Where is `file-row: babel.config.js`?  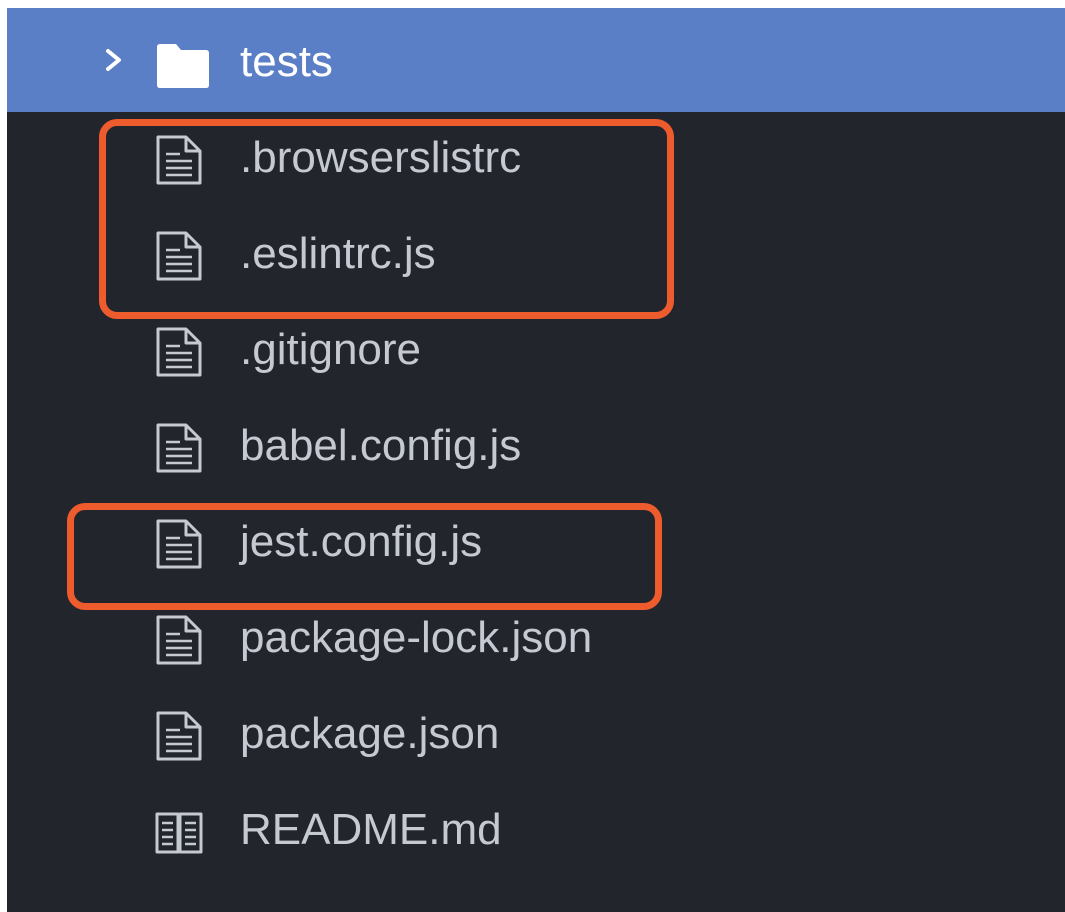 file-row: babel.config.js is located at coordinates (536, 448).